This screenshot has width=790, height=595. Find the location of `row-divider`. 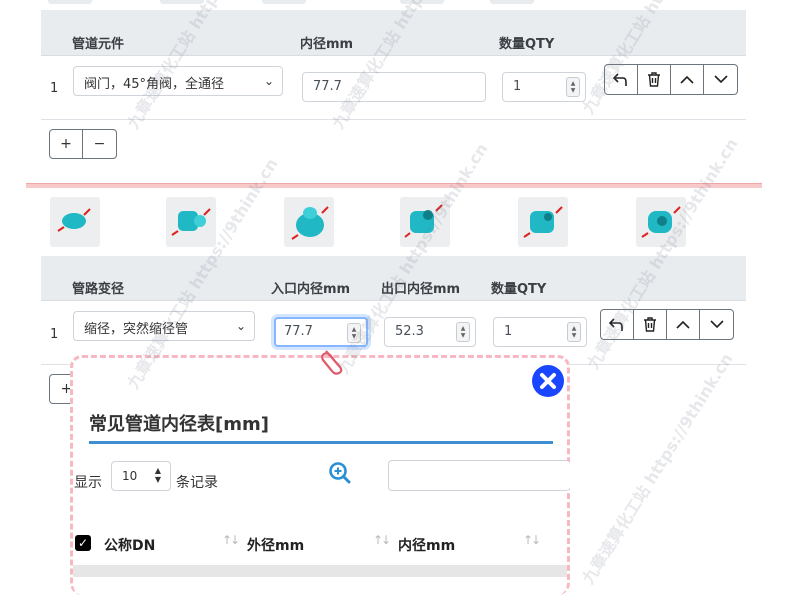

row-divider is located at coordinates (393, 119).